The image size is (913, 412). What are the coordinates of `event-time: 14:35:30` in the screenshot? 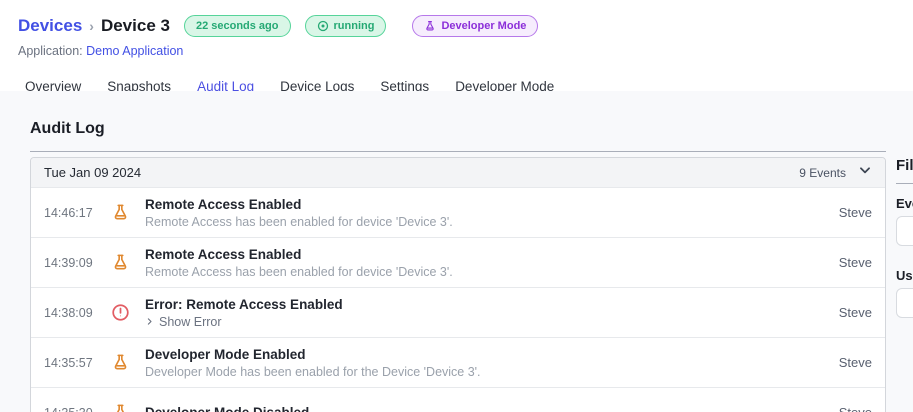 It's located at (71, 409).